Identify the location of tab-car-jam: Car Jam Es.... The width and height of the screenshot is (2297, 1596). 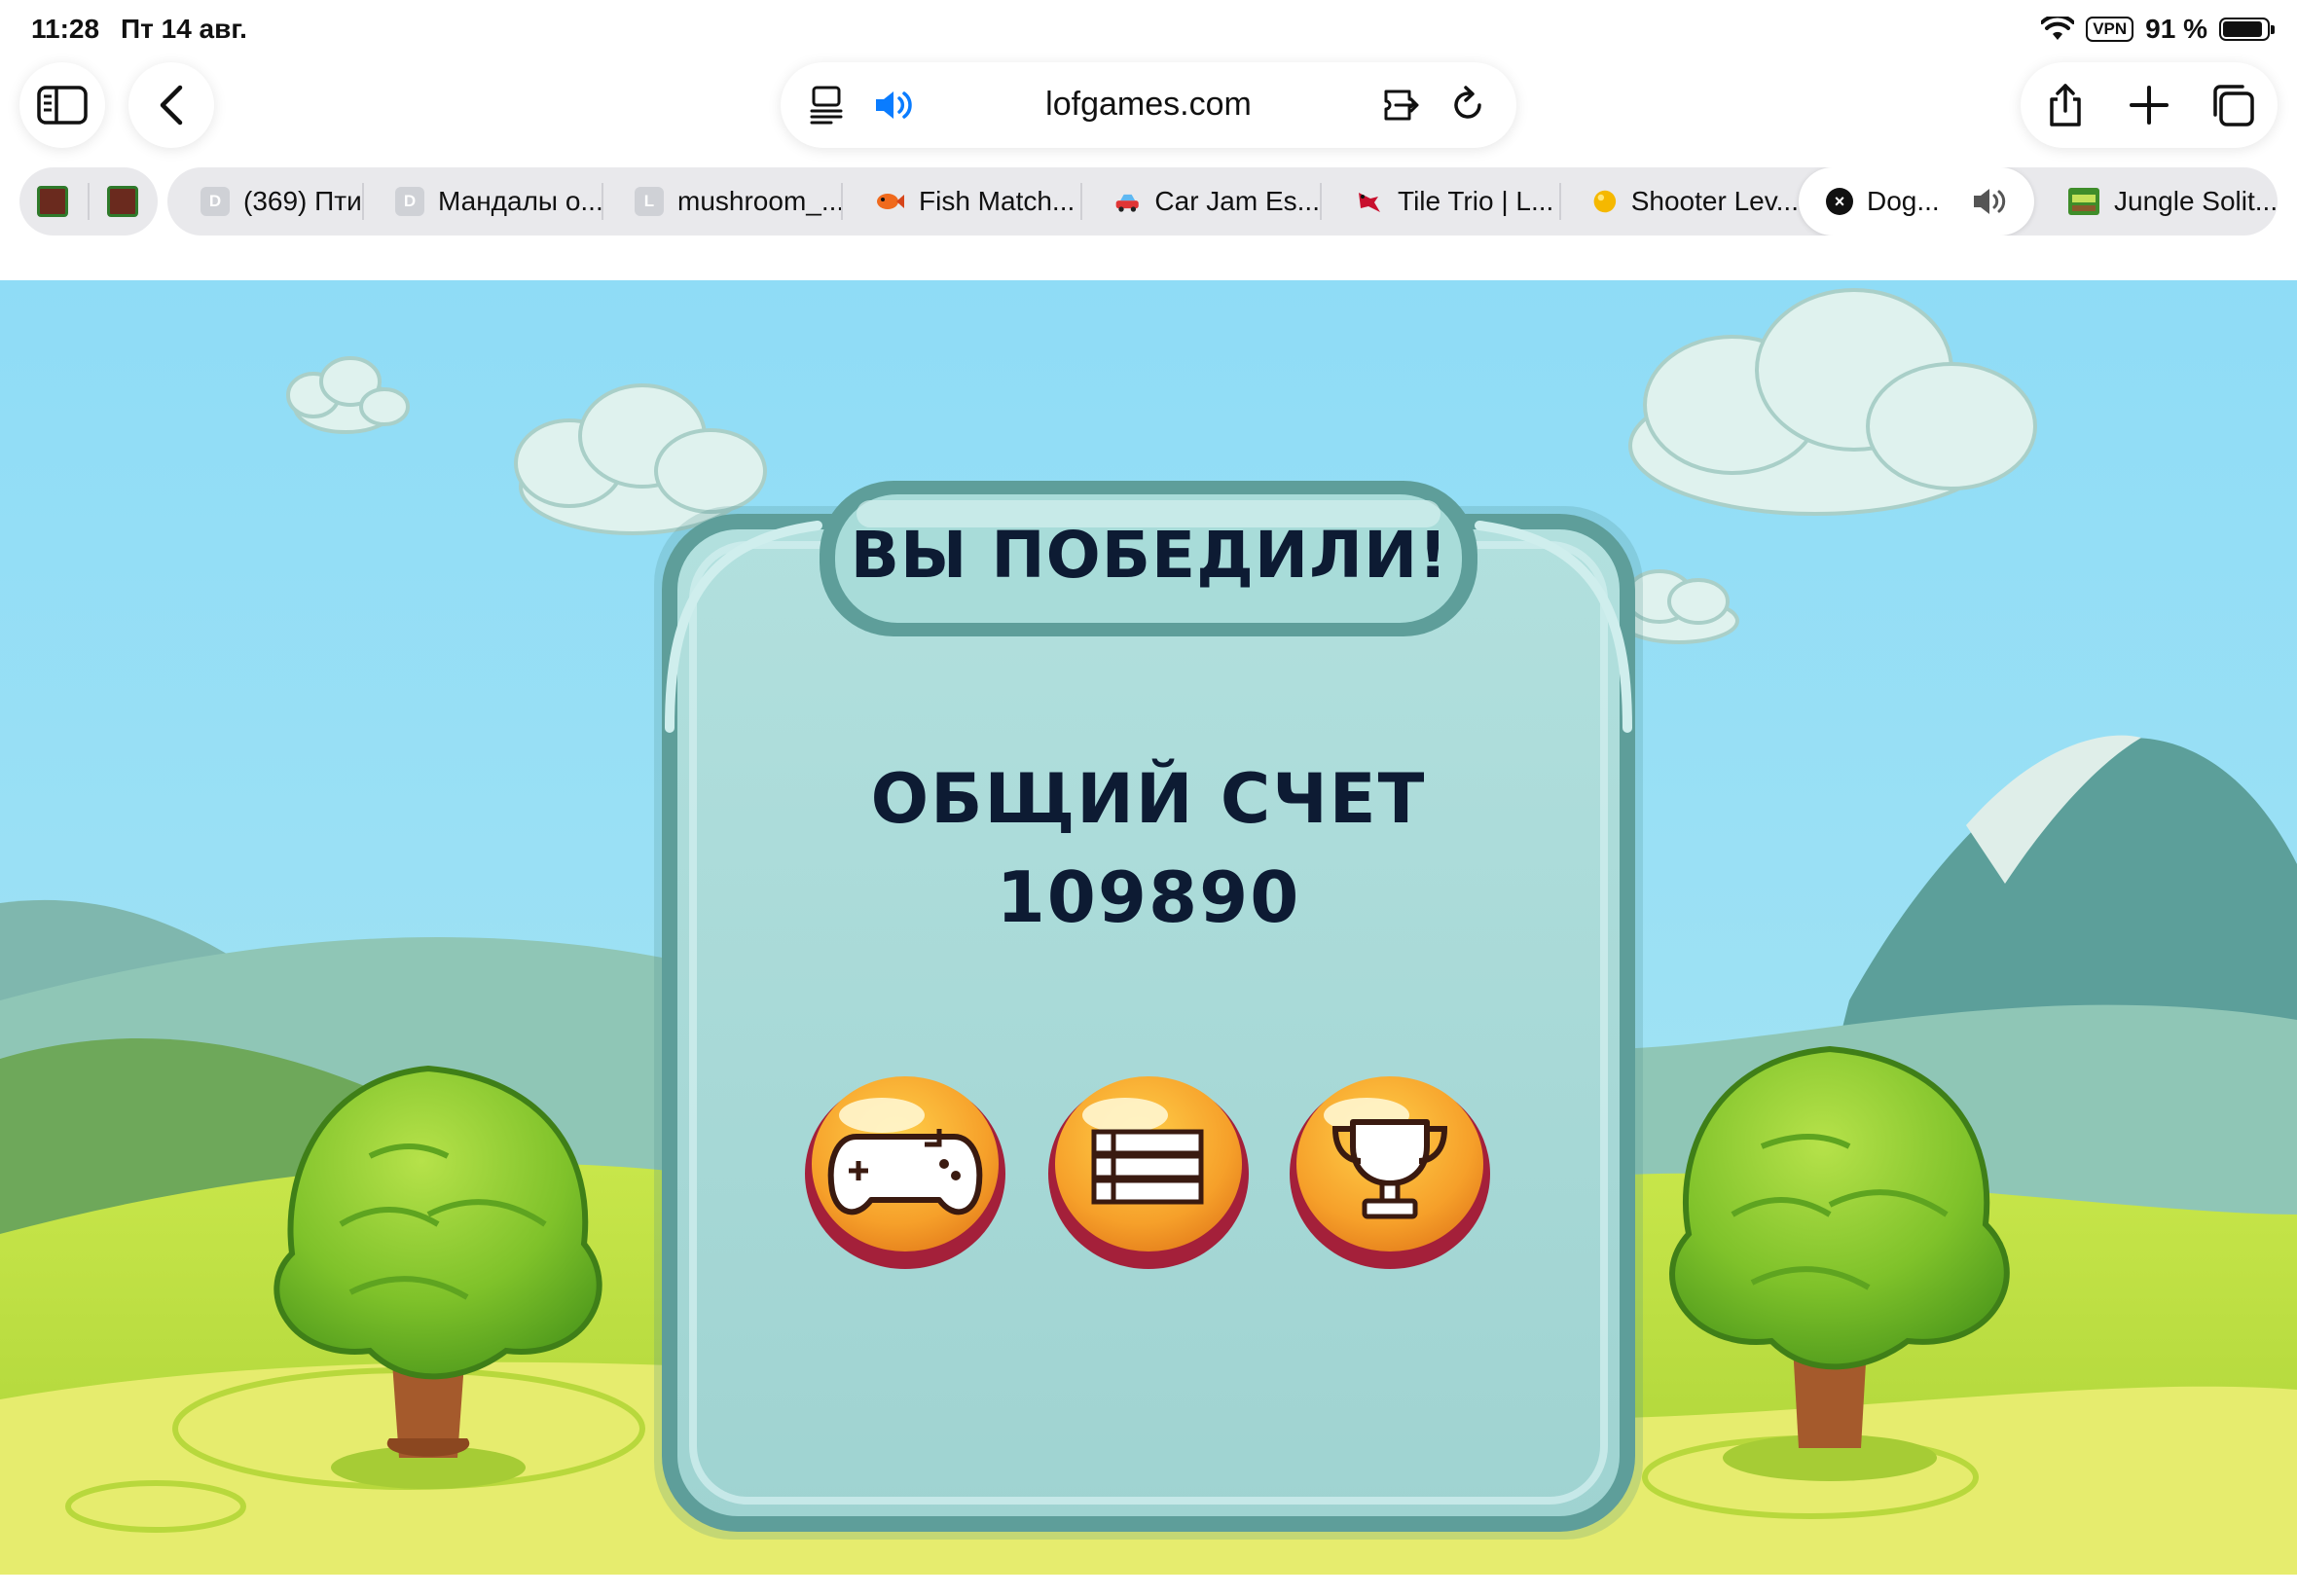
(1200, 202).